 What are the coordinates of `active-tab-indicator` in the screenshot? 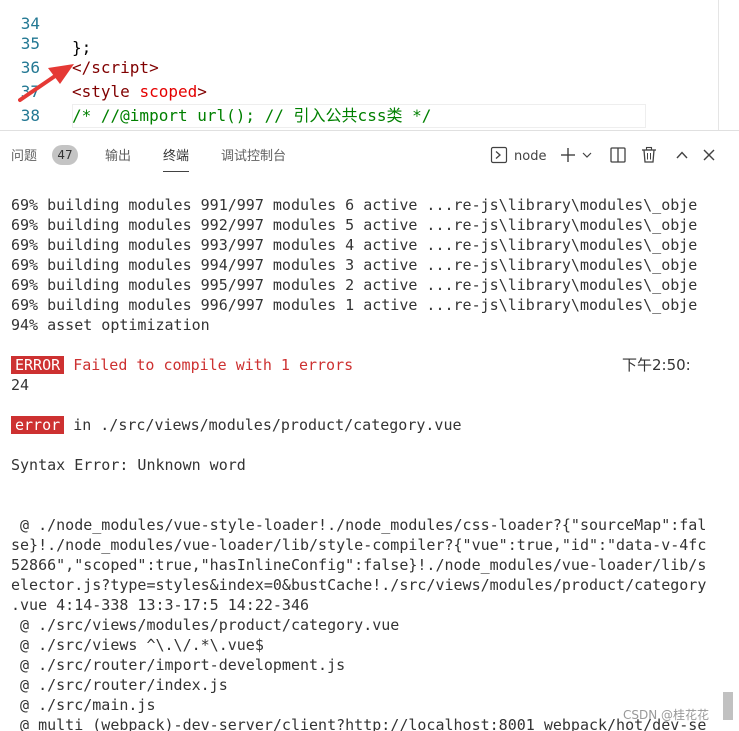 It's located at (176, 171).